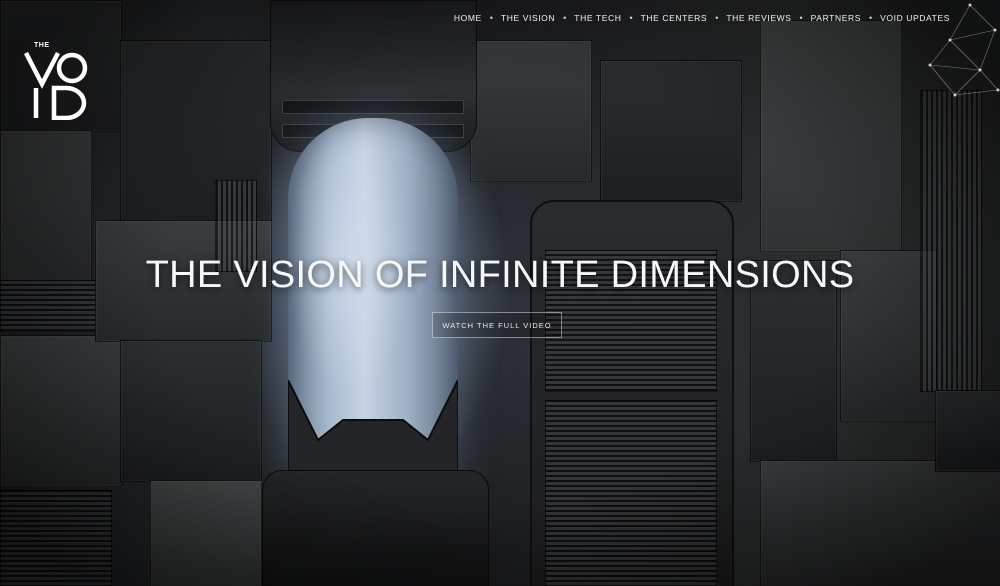 The height and width of the screenshot is (586, 1000). Describe the element at coordinates (758, 18) in the screenshot. I see `nav-item-the-reviews: THE REVIEWS` at that location.